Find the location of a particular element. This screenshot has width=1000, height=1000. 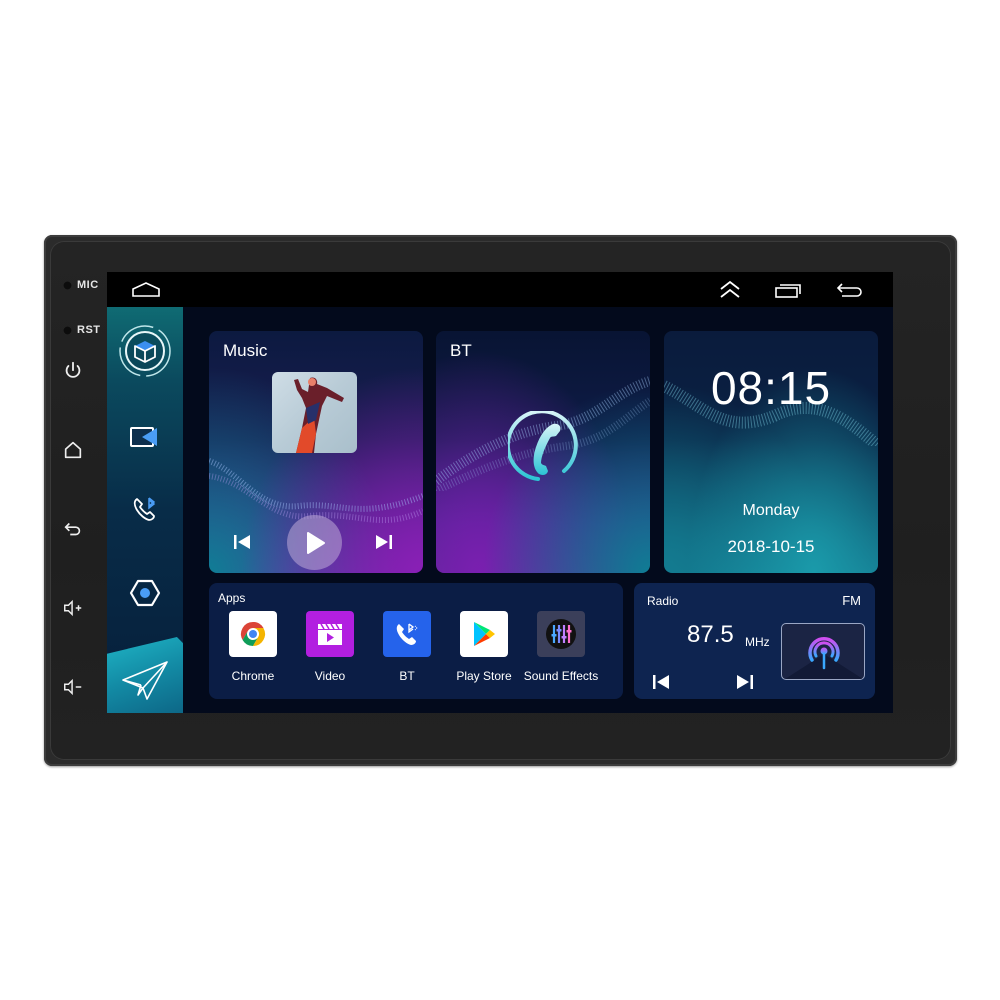

back-arrow-icon is located at coordinates (849, 290).